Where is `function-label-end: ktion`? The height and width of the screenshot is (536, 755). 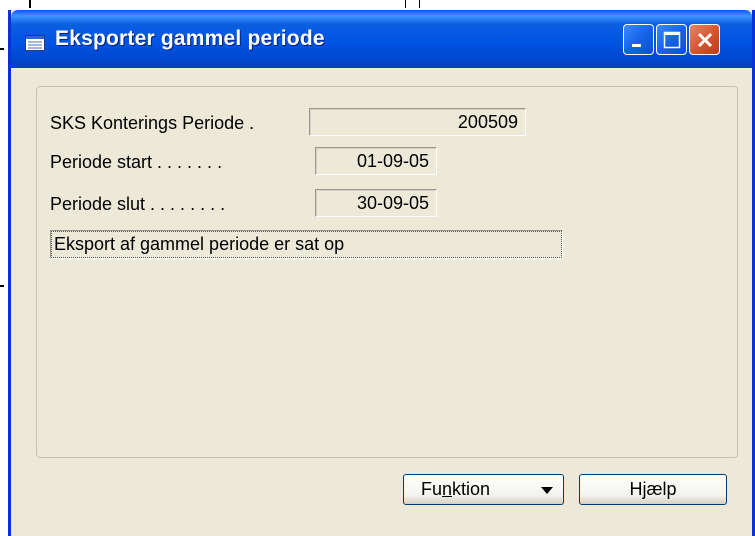 function-label-end: ktion is located at coordinates (471, 489).